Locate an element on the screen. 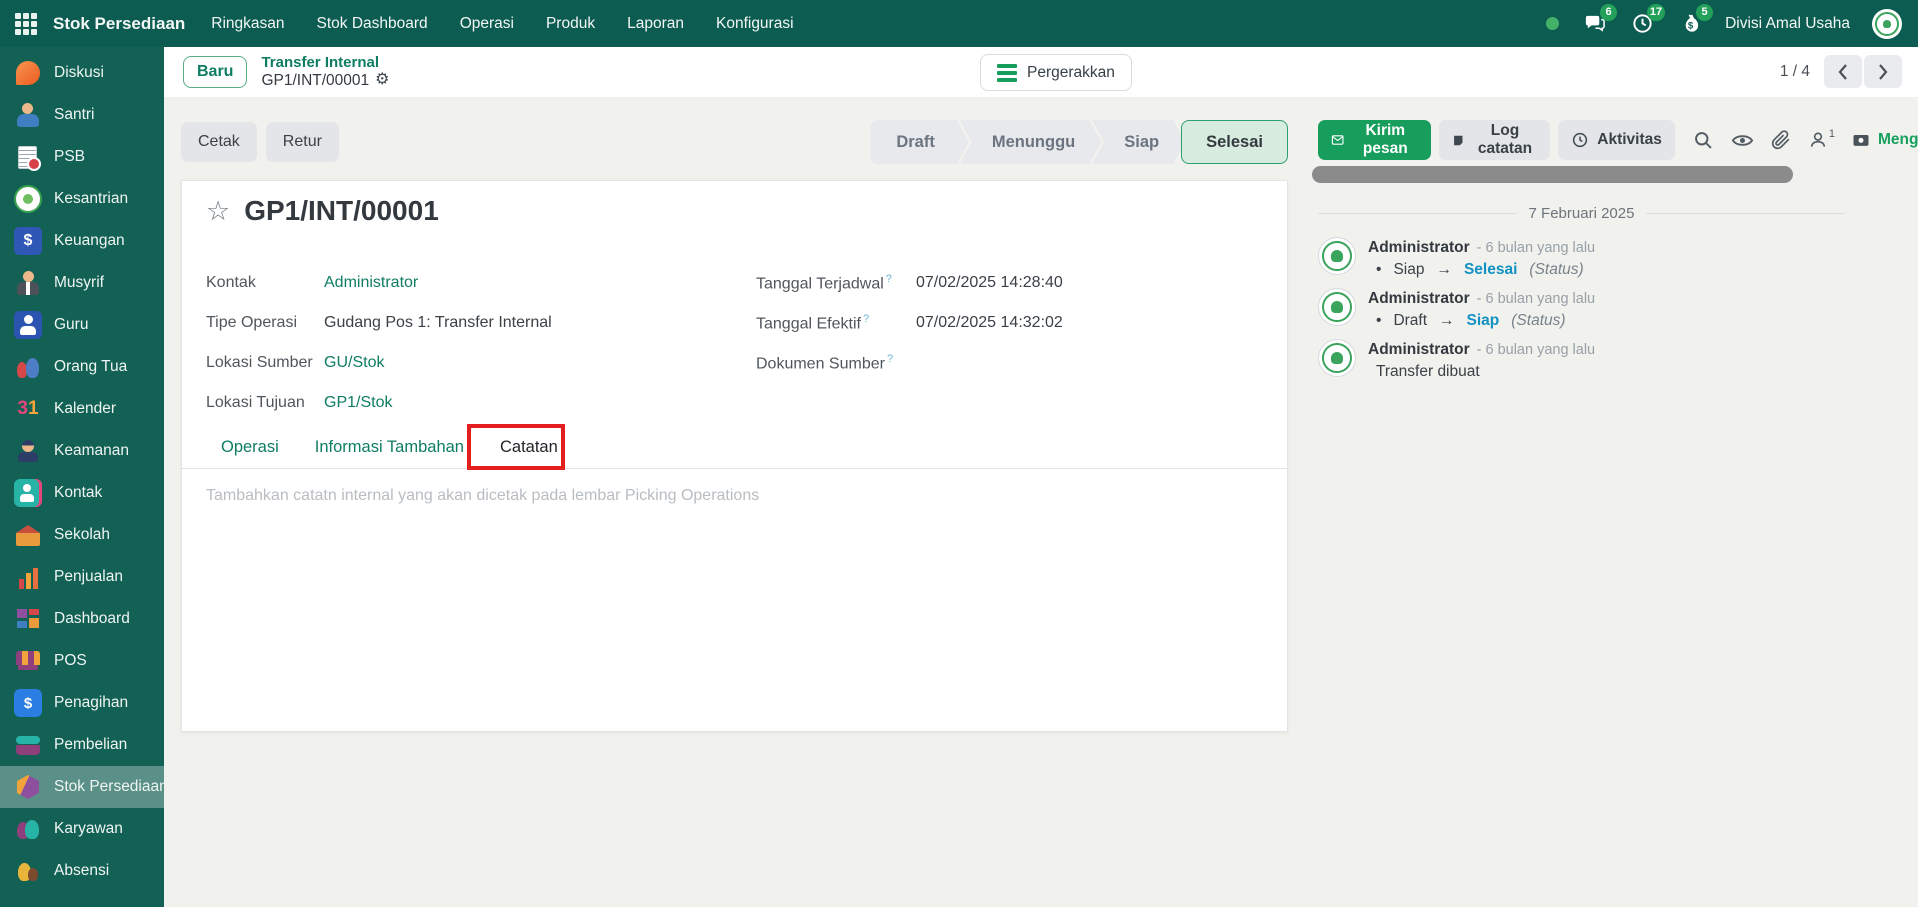 The height and width of the screenshot is (907, 1918). message-time: - 6 bulan yang lalu is located at coordinates (1536, 350).